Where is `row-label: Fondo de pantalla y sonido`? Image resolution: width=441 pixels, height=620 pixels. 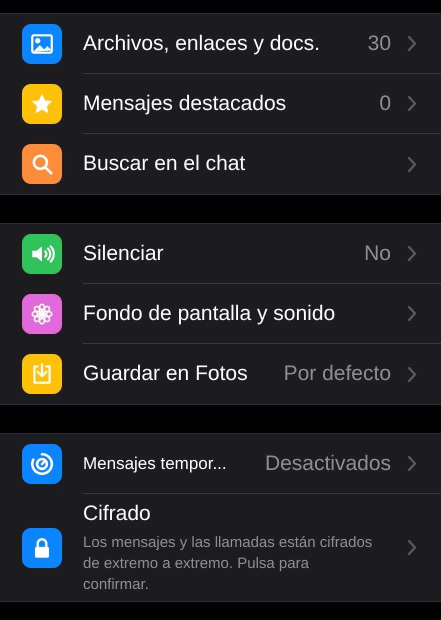 row-label: Fondo de pantalla y sonido is located at coordinates (209, 313).